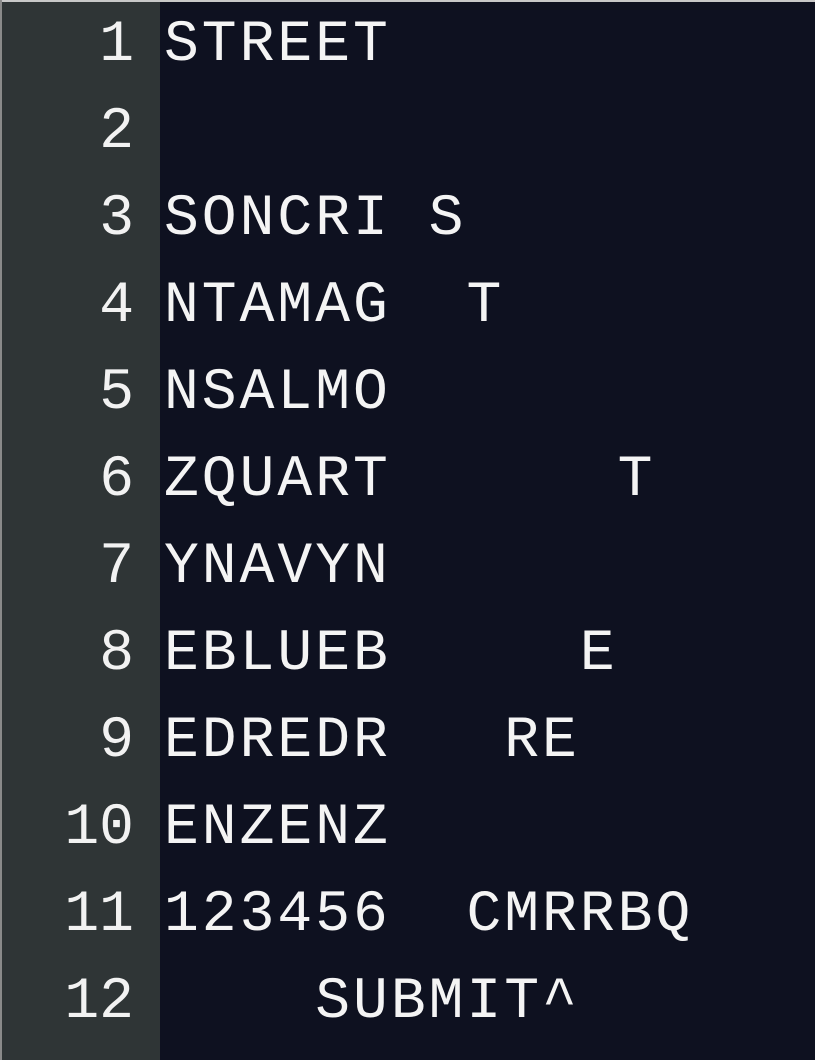 This screenshot has height=1060, width=815. What do you see at coordinates (1, 530) in the screenshot?
I see `window-border-left` at bounding box center [1, 530].